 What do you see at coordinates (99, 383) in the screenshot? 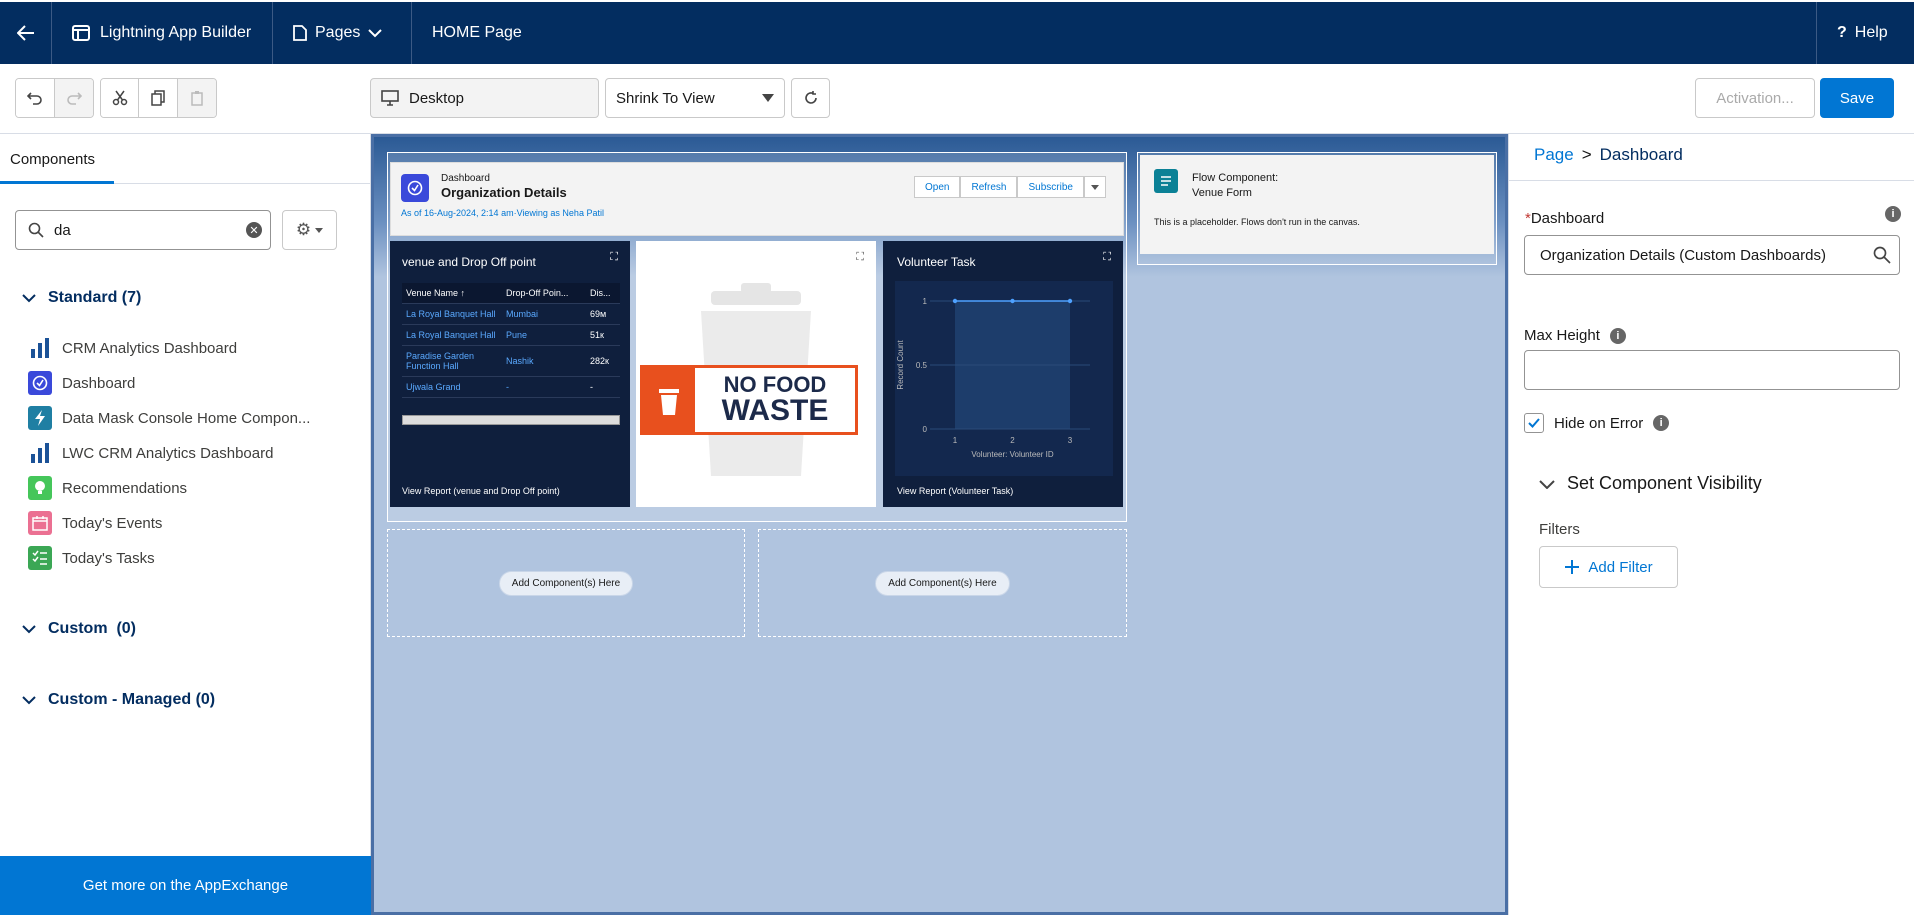
I see `component-label: Dashboard` at bounding box center [99, 383].